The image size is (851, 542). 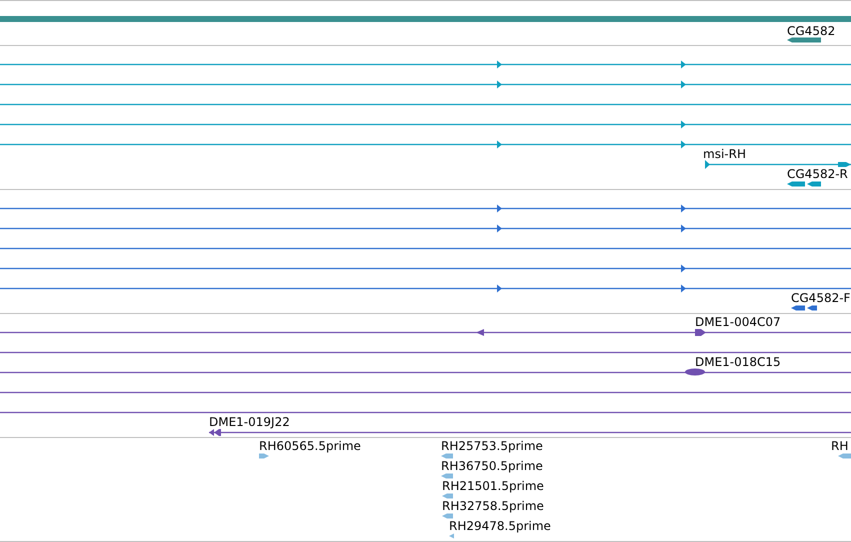 I want to click on feature-label: CG4582, so click(x=811, y=31).